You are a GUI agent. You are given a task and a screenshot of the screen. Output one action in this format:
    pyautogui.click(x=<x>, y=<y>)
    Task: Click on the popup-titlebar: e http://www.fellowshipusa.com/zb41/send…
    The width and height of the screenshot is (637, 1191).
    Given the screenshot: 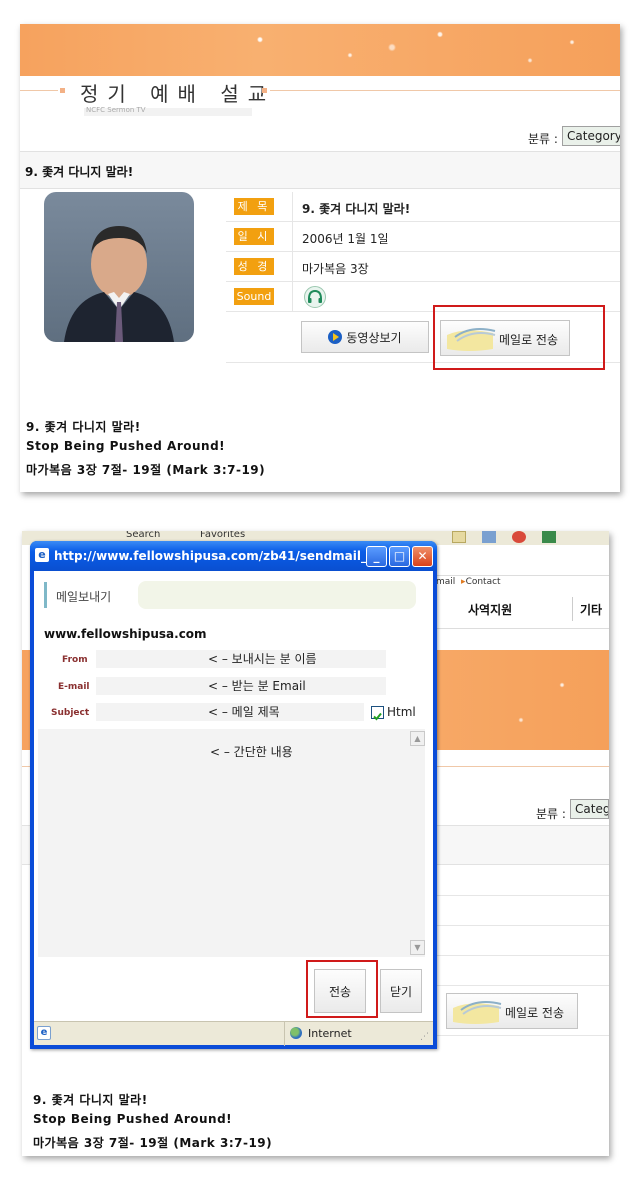 What is the action you would take?
    pyautogui.click(x=233, y=556)
    